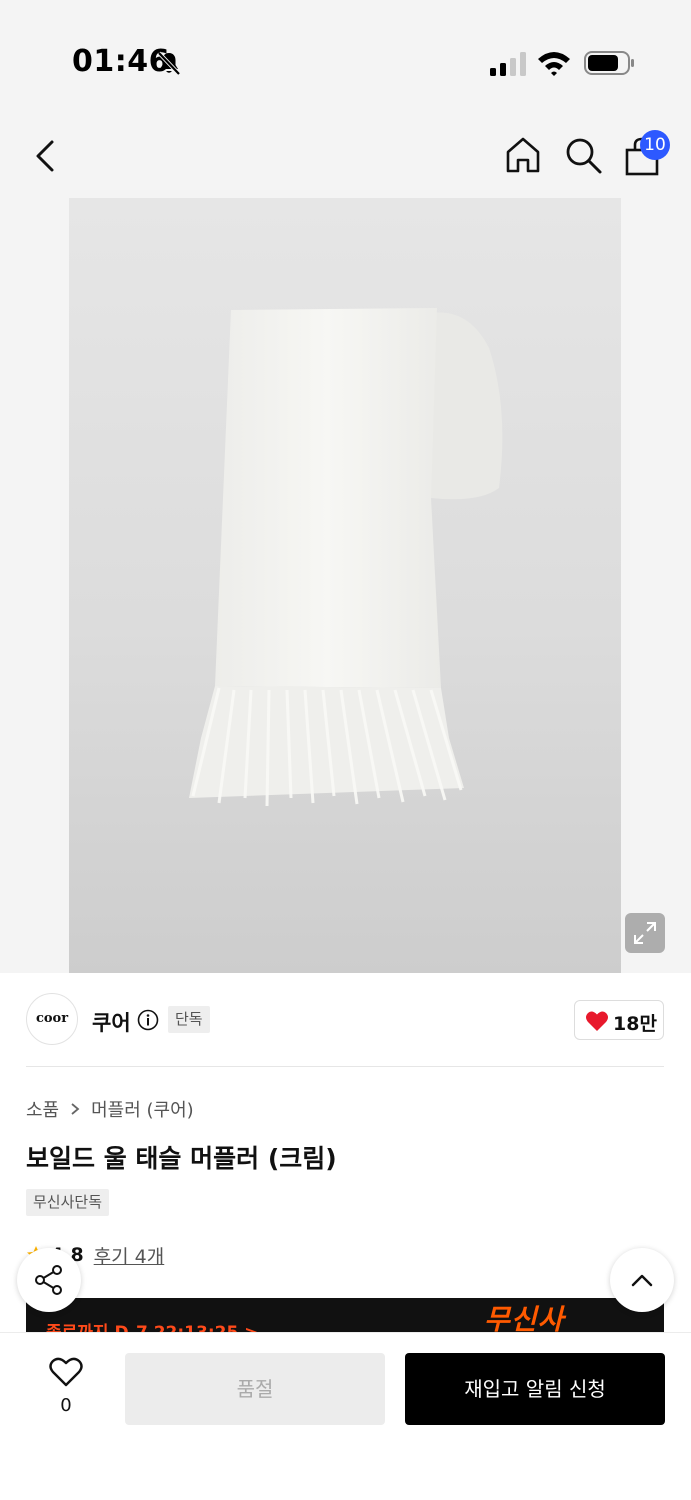 This screenshot has width=691, height=1500. I want to click on restock-alert-button: 재입고 알림 신청, so click(535, 1389).